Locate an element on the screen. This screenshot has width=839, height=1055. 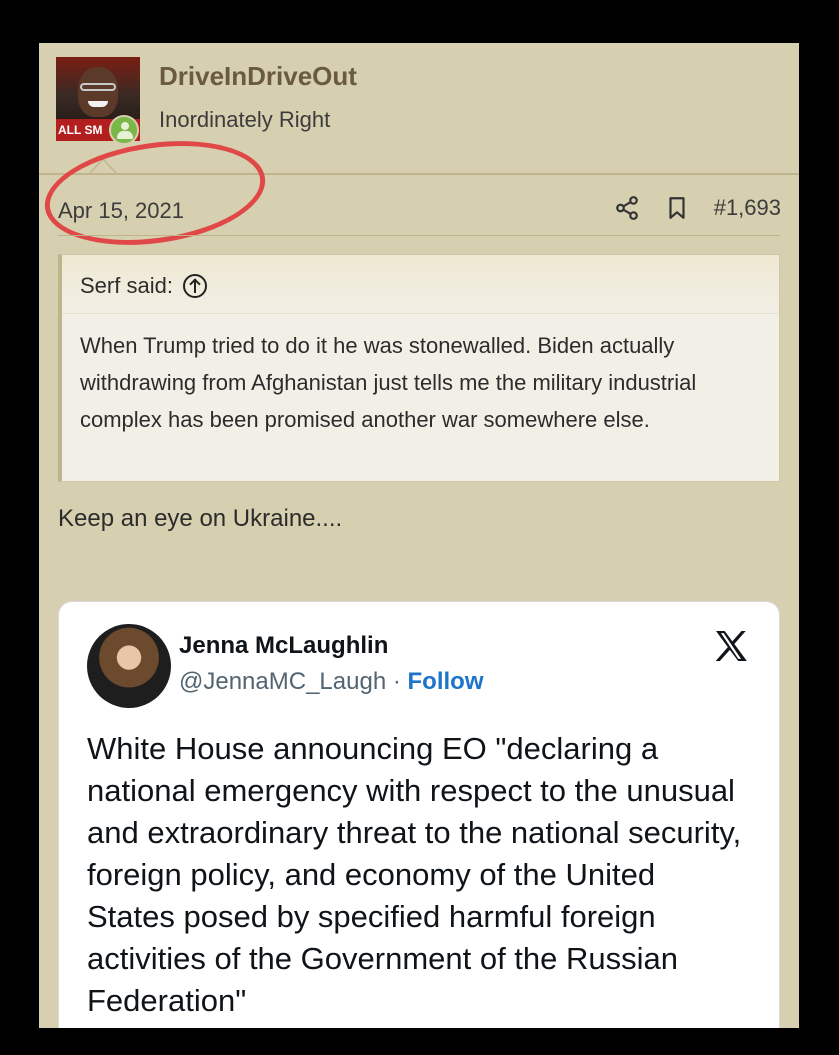
tweet-author-avatar is located at coordinates (129, 666).